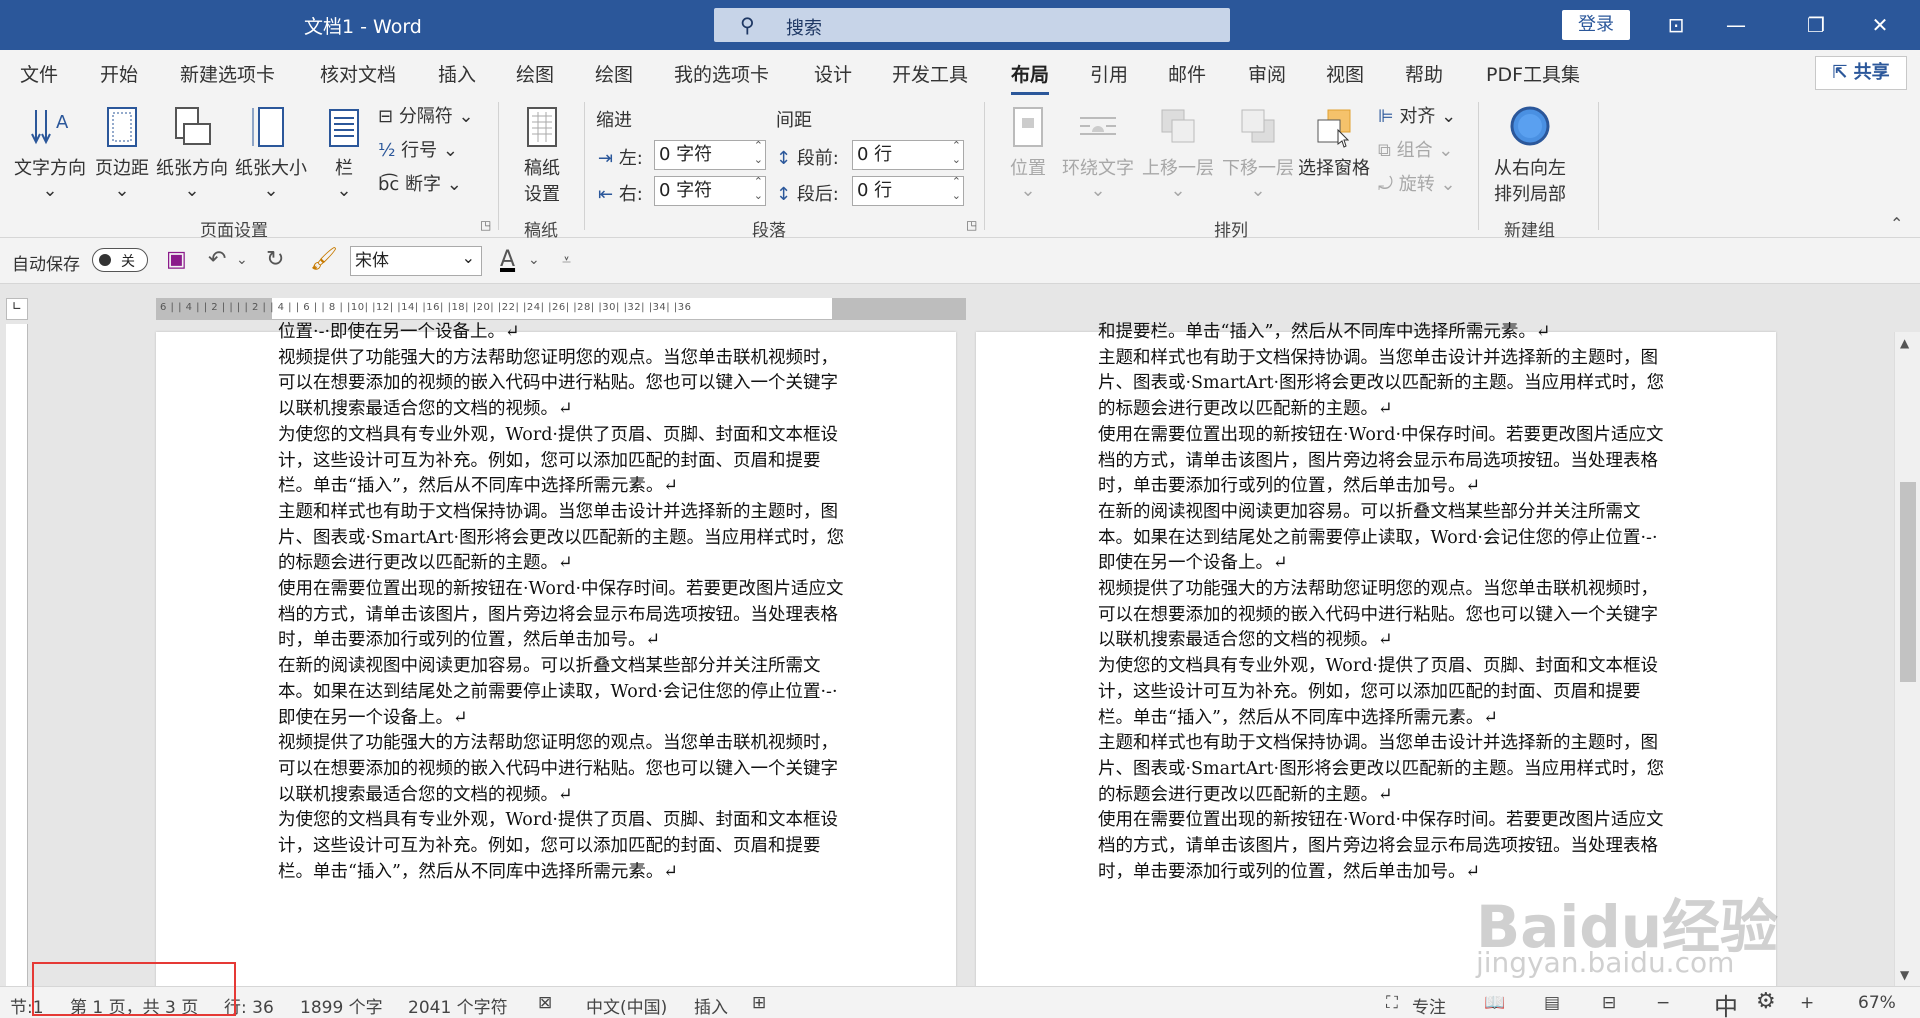  I want to click on tab-help: 帮助, so click(1424, 73).